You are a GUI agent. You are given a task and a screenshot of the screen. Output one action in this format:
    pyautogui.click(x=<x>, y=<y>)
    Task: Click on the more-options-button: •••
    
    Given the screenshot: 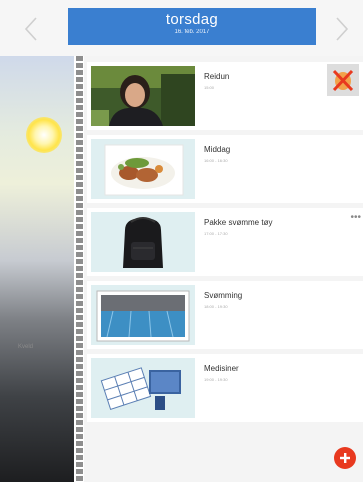 What is the action you would take?
    pyautogui.click(x=355, y=217)
    